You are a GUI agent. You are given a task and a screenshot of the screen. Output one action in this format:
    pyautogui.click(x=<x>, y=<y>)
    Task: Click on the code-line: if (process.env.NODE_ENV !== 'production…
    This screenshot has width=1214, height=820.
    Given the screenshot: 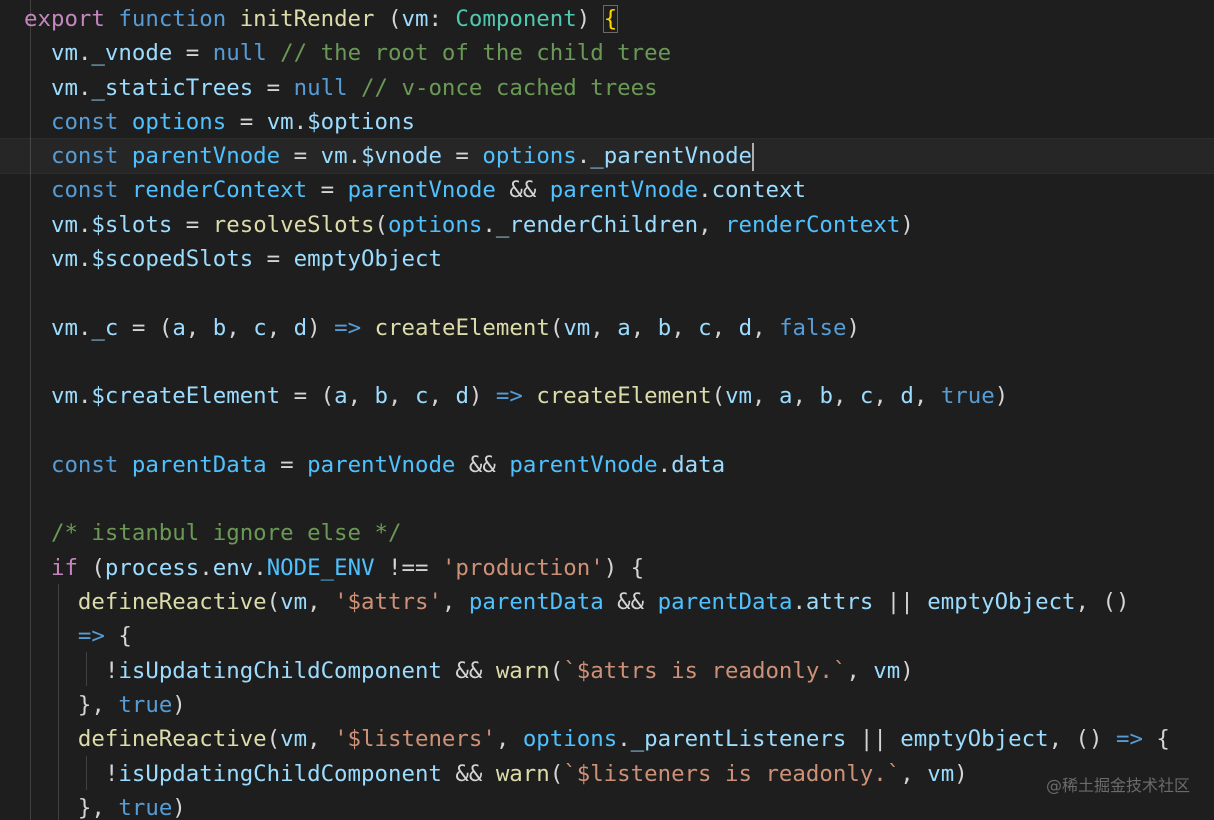 What is the action you would take?
    pyautogui.click(x=619, y=568)
    